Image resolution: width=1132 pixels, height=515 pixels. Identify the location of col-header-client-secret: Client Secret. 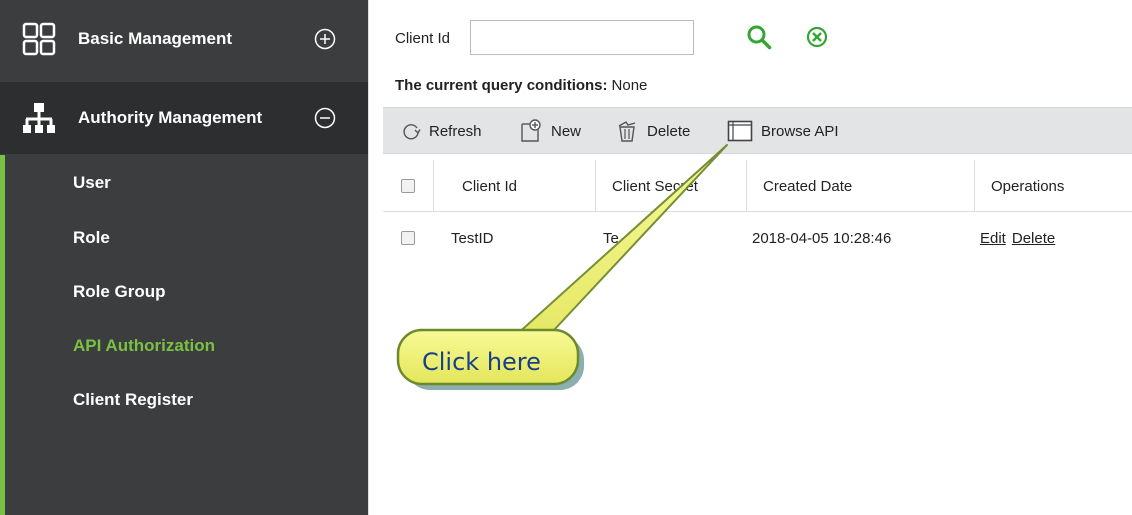
(670, 186).